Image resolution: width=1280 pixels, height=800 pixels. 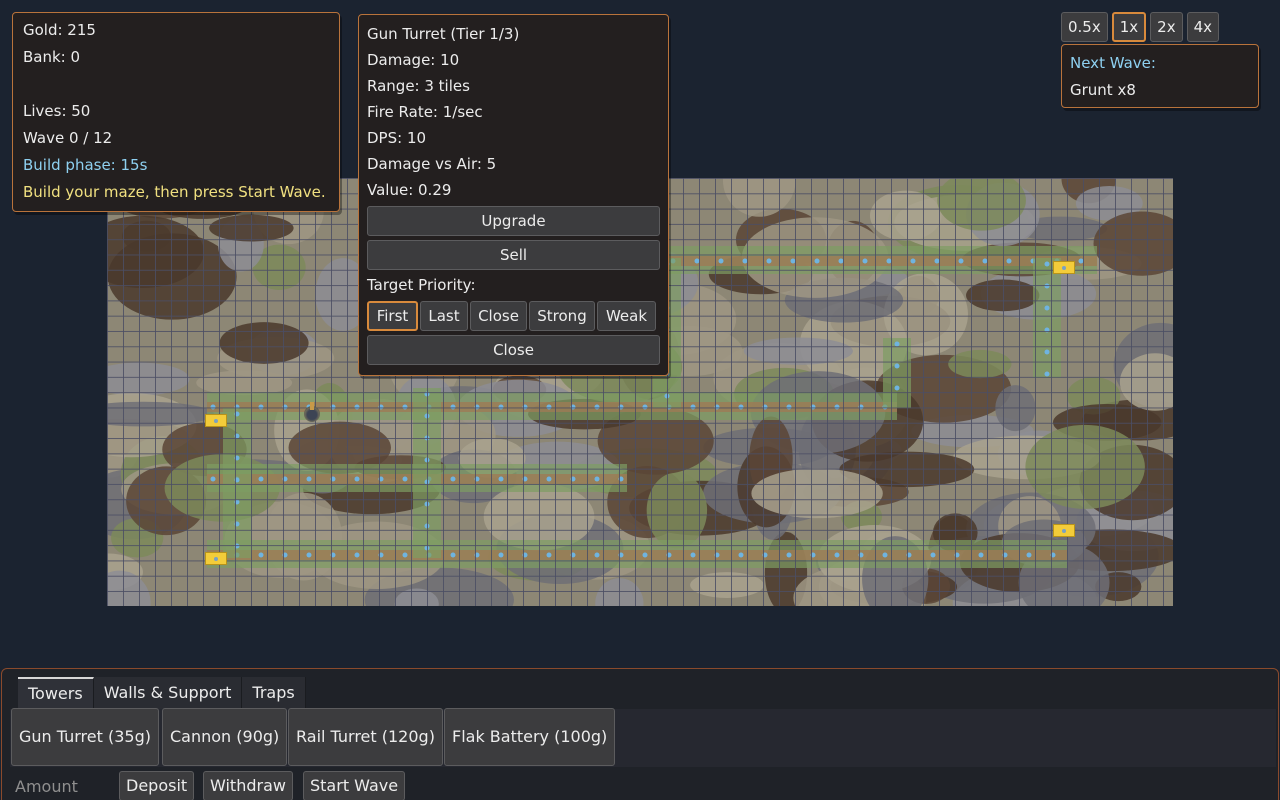 What do you see at coordinates (365, 737) in the screenshot?
I see `build-rail-turret-button: Rail Turret (120g)` at bounding box center [365, 737].